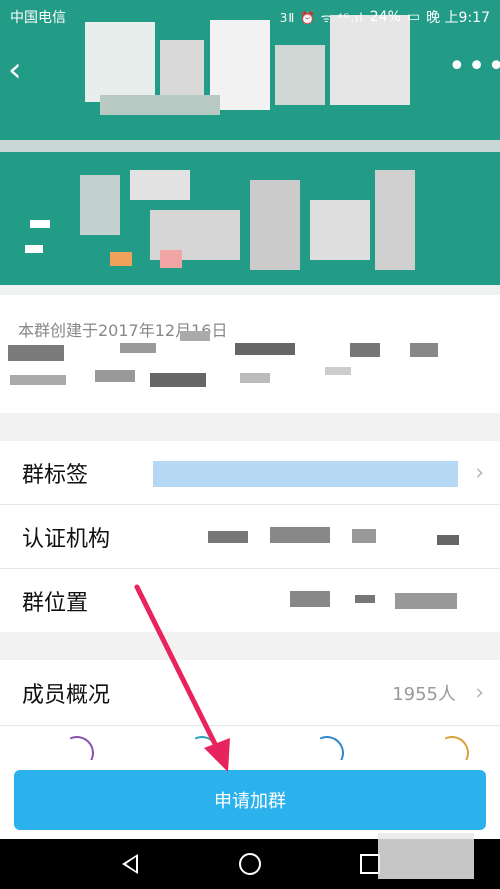  Describe the element at coordinates (305, 474) in the screenshot. I see `tags-value` at that location.